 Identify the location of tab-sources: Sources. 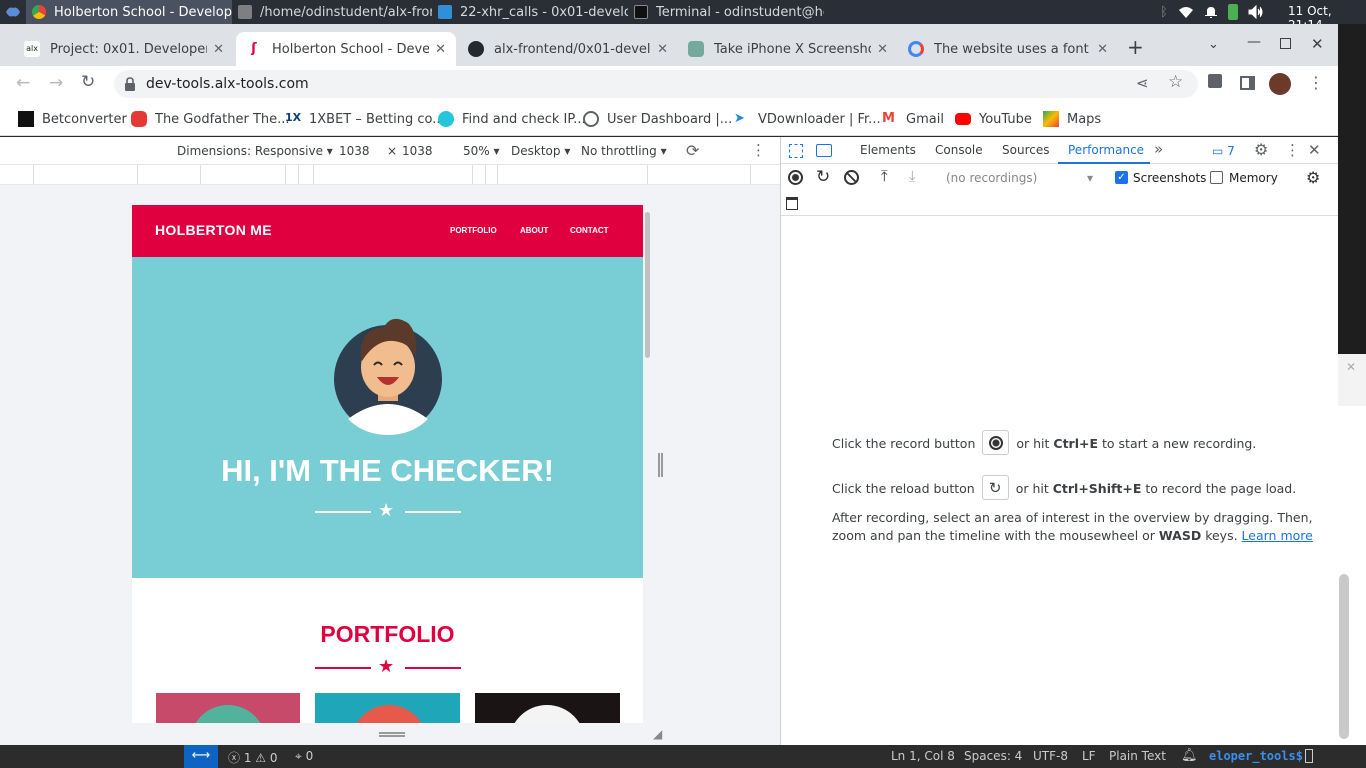
(1025, 150).